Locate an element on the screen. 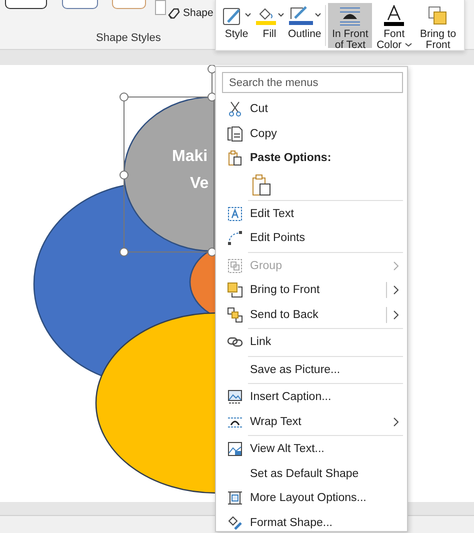 The height and width of the screenshot is (533, 474). shape-text: Maki is located at coordinates (190, 156).